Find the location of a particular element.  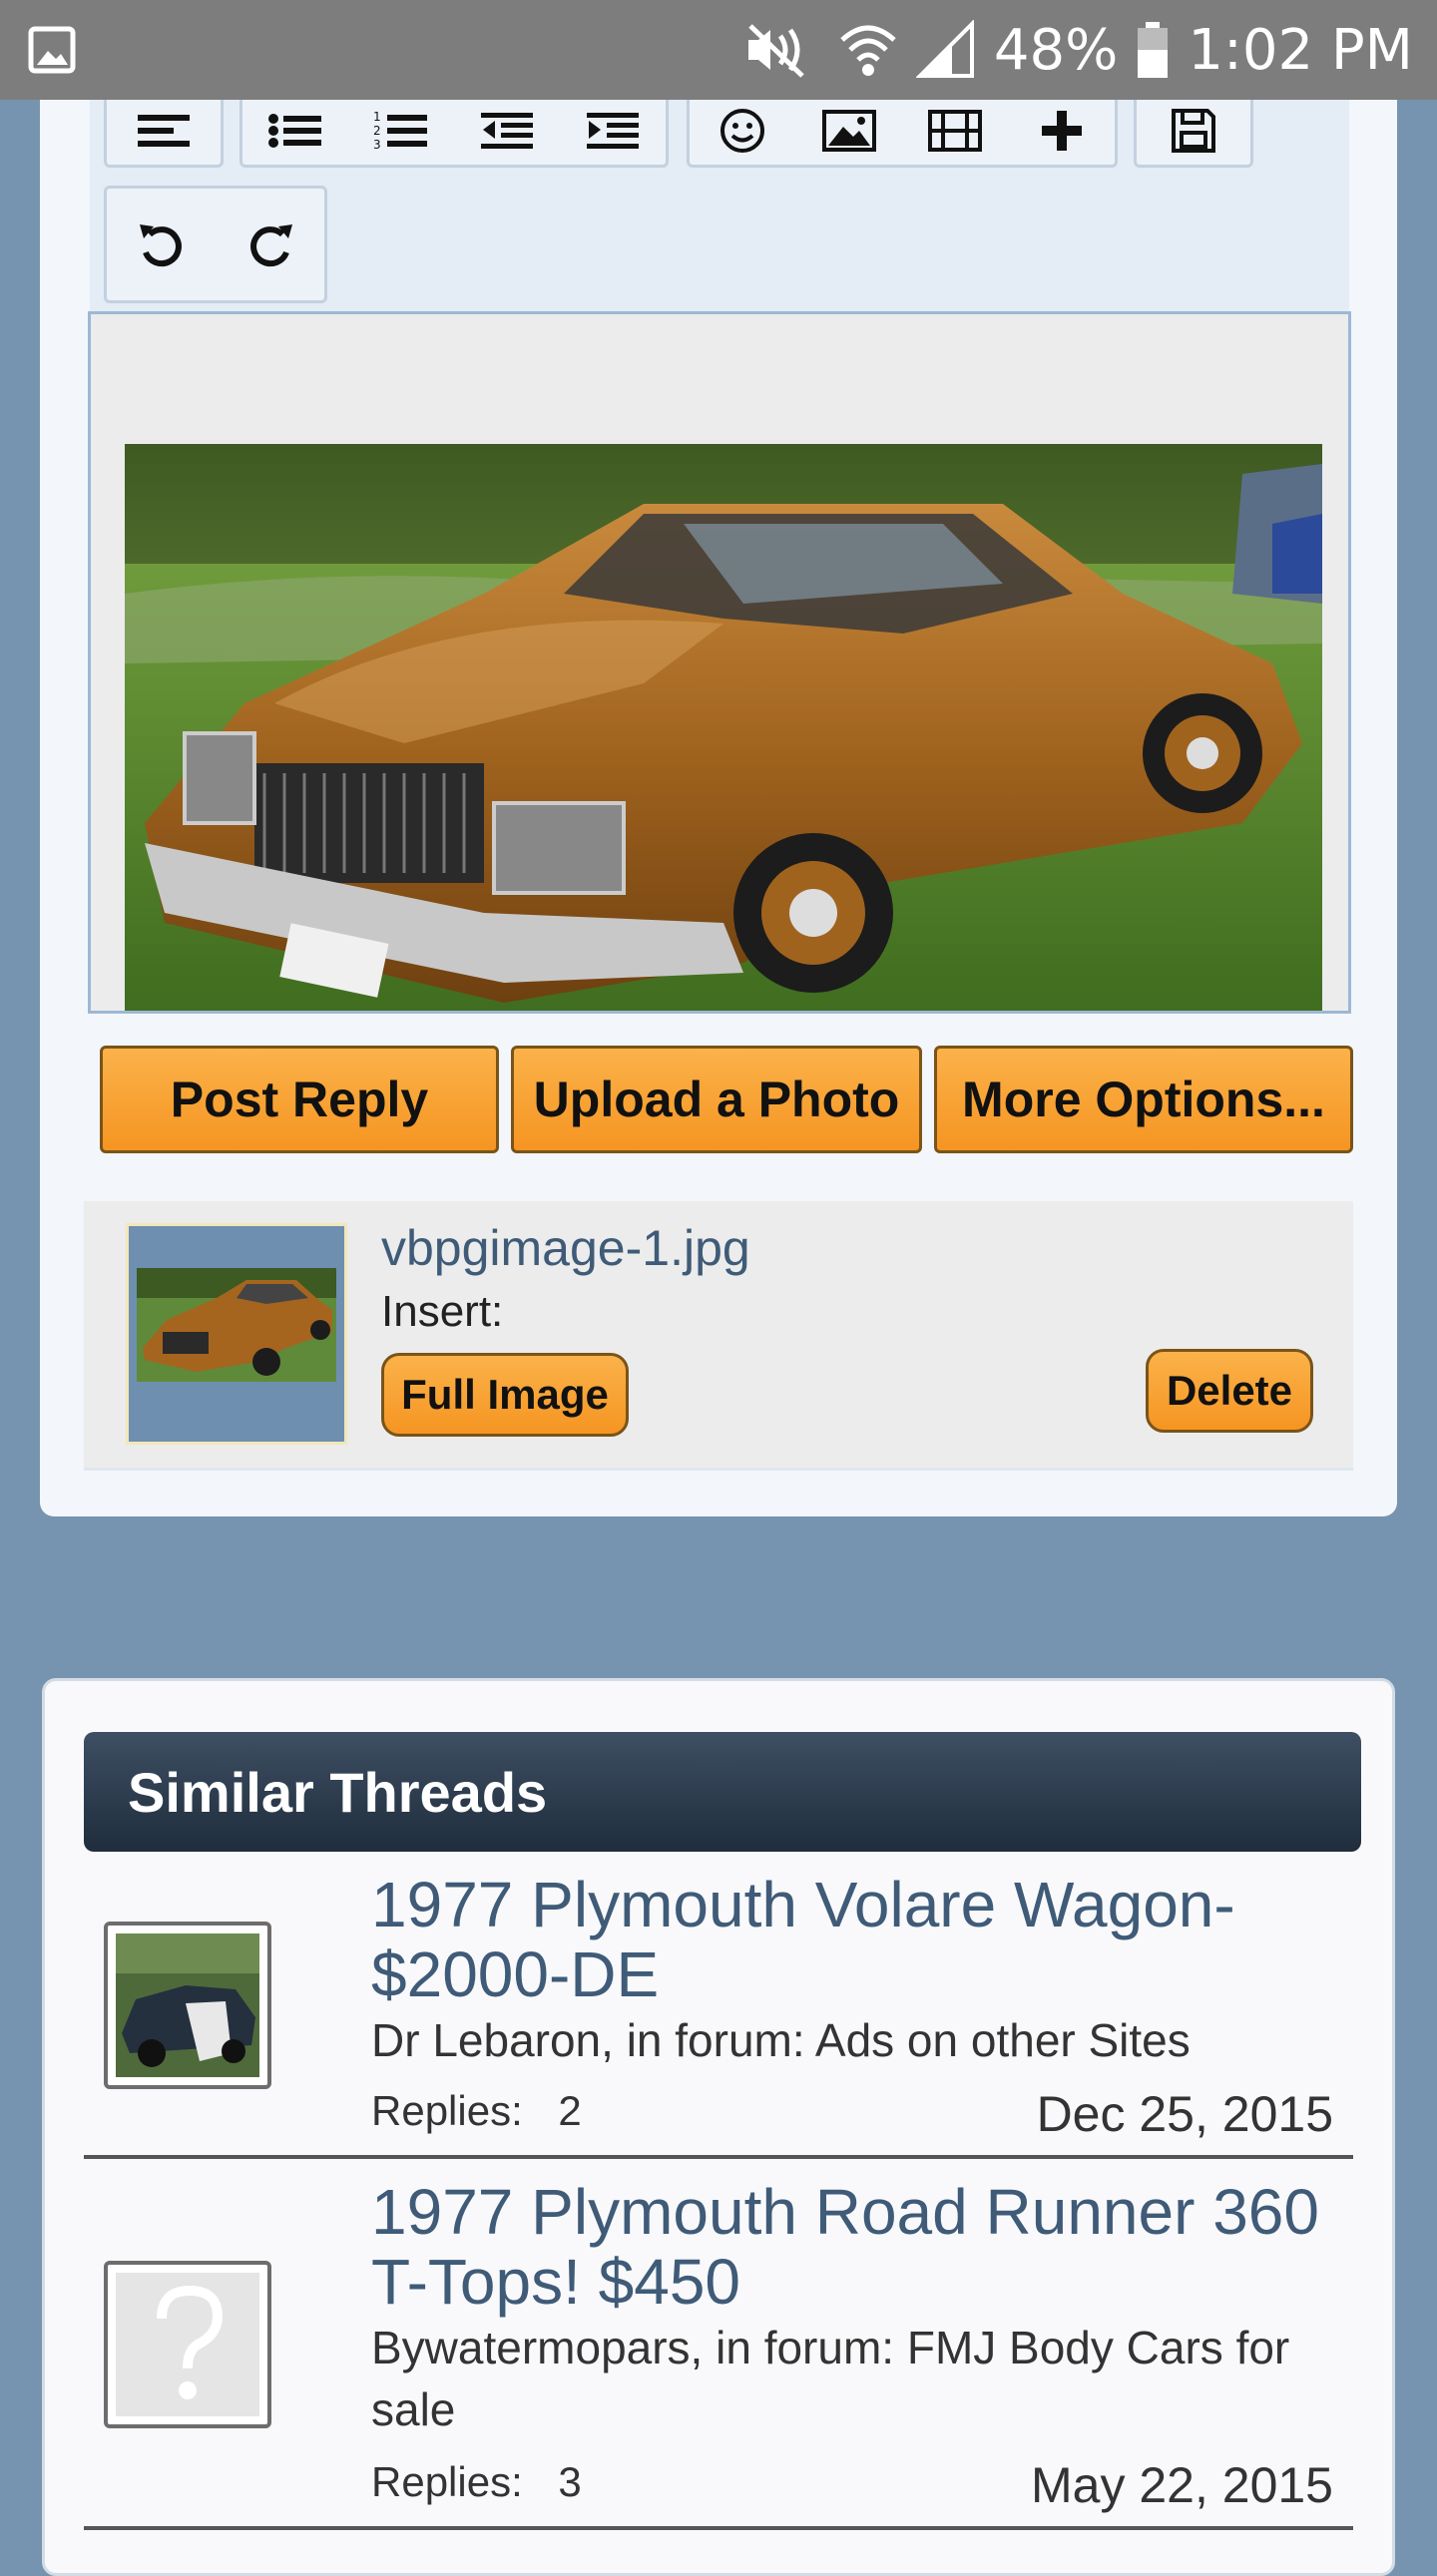

plus-icon is located at coordinates (1062, 131).